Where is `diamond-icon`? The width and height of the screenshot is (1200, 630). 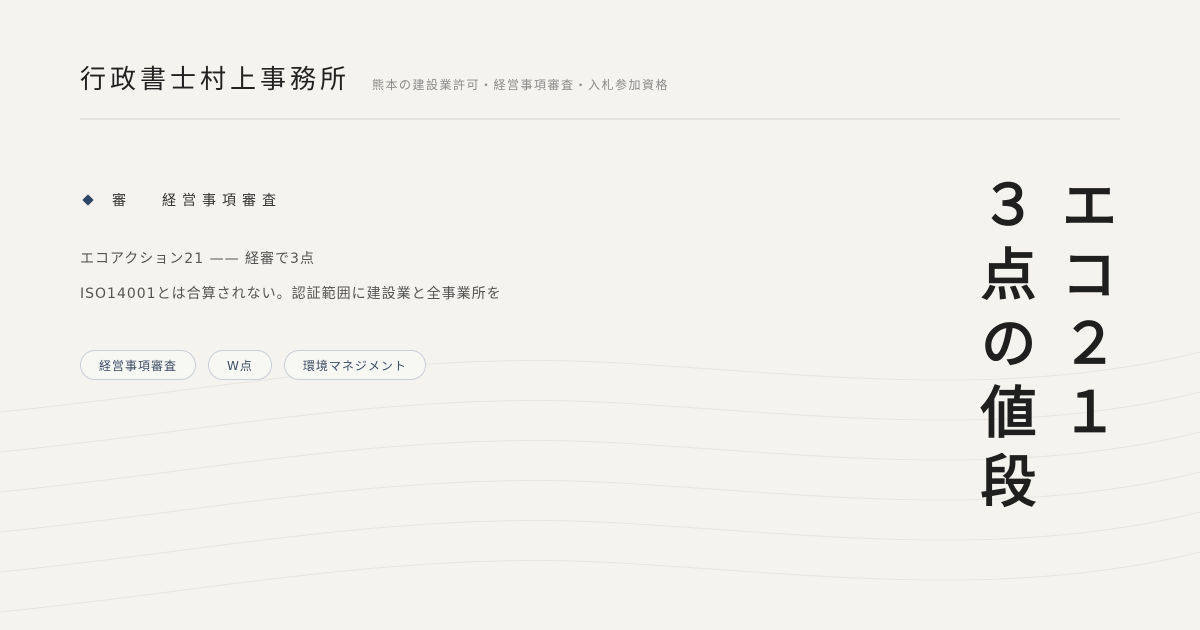 diamond-icon is located at coordinates (88, 200).